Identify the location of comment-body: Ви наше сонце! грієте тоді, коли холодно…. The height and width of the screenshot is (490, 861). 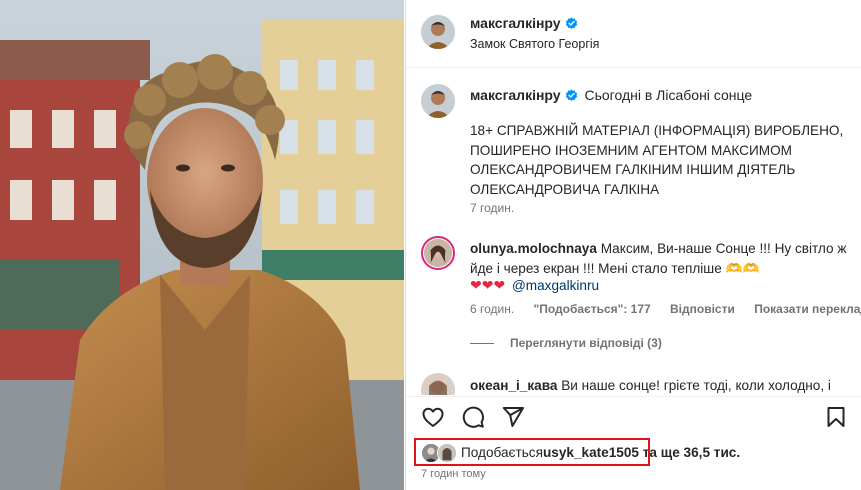
(696, 385).